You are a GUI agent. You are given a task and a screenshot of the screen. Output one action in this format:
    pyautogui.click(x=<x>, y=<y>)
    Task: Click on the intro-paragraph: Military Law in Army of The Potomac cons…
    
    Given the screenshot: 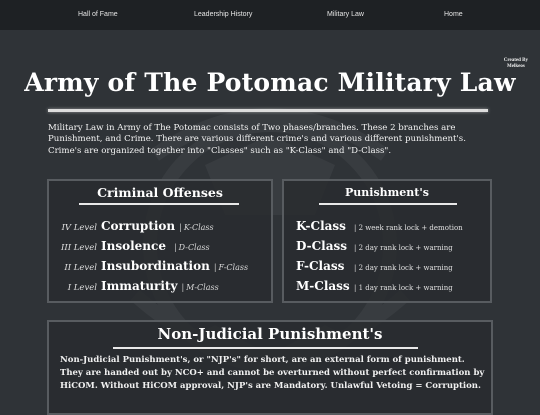 What is the action you would take?
    pyautogui.click(x=257, y=139)
    